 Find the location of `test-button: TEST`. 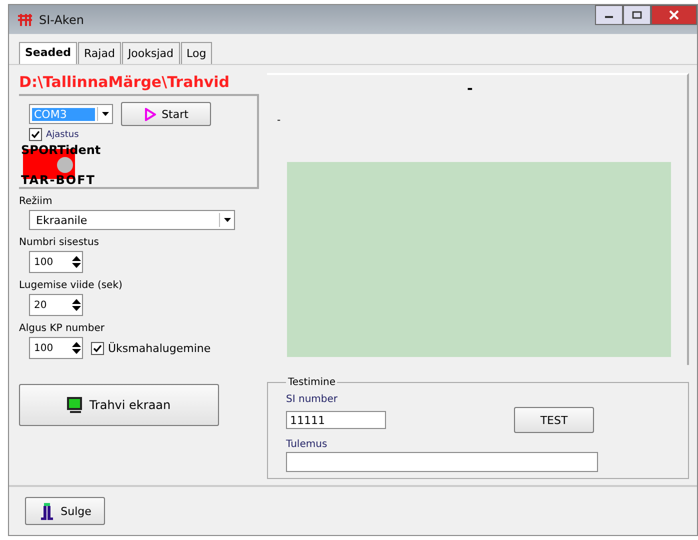

test-button: TEST is located at coordinates (554, 420).